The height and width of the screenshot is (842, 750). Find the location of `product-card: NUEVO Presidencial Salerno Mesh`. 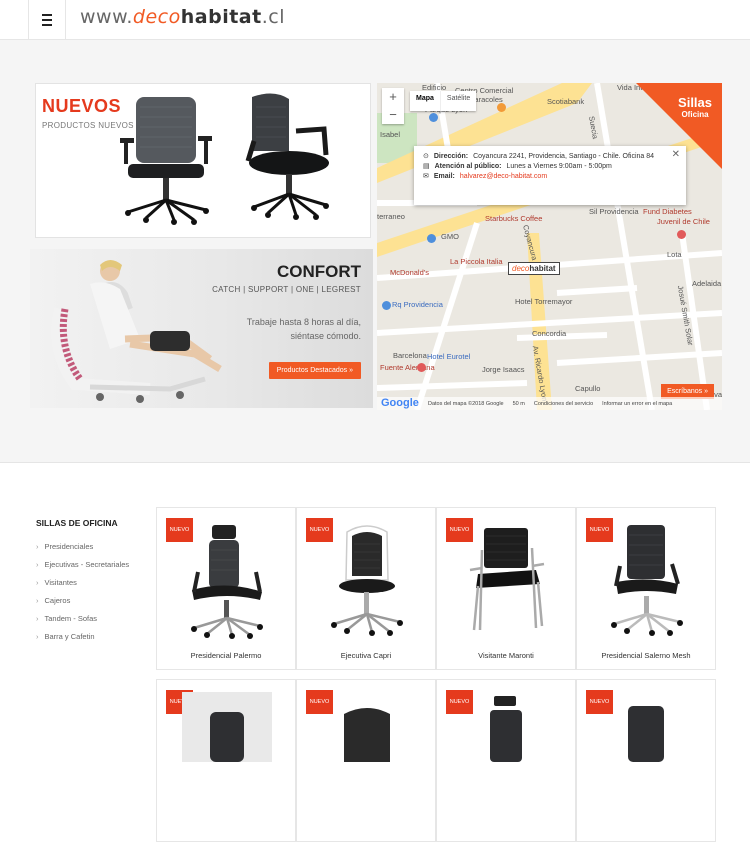

product-card: NUEVO Presidencial Salerno Mesh is located at coordinates (646, 588).